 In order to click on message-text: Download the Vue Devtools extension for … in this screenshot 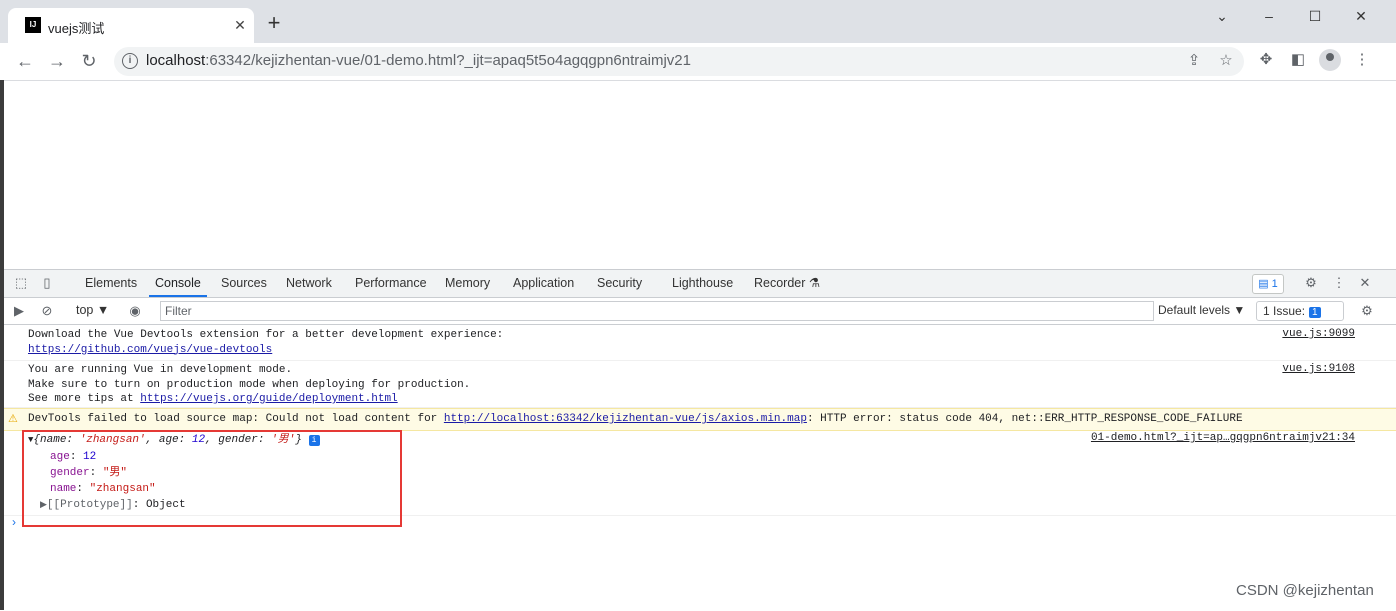, I will do `click(266, 342)`.